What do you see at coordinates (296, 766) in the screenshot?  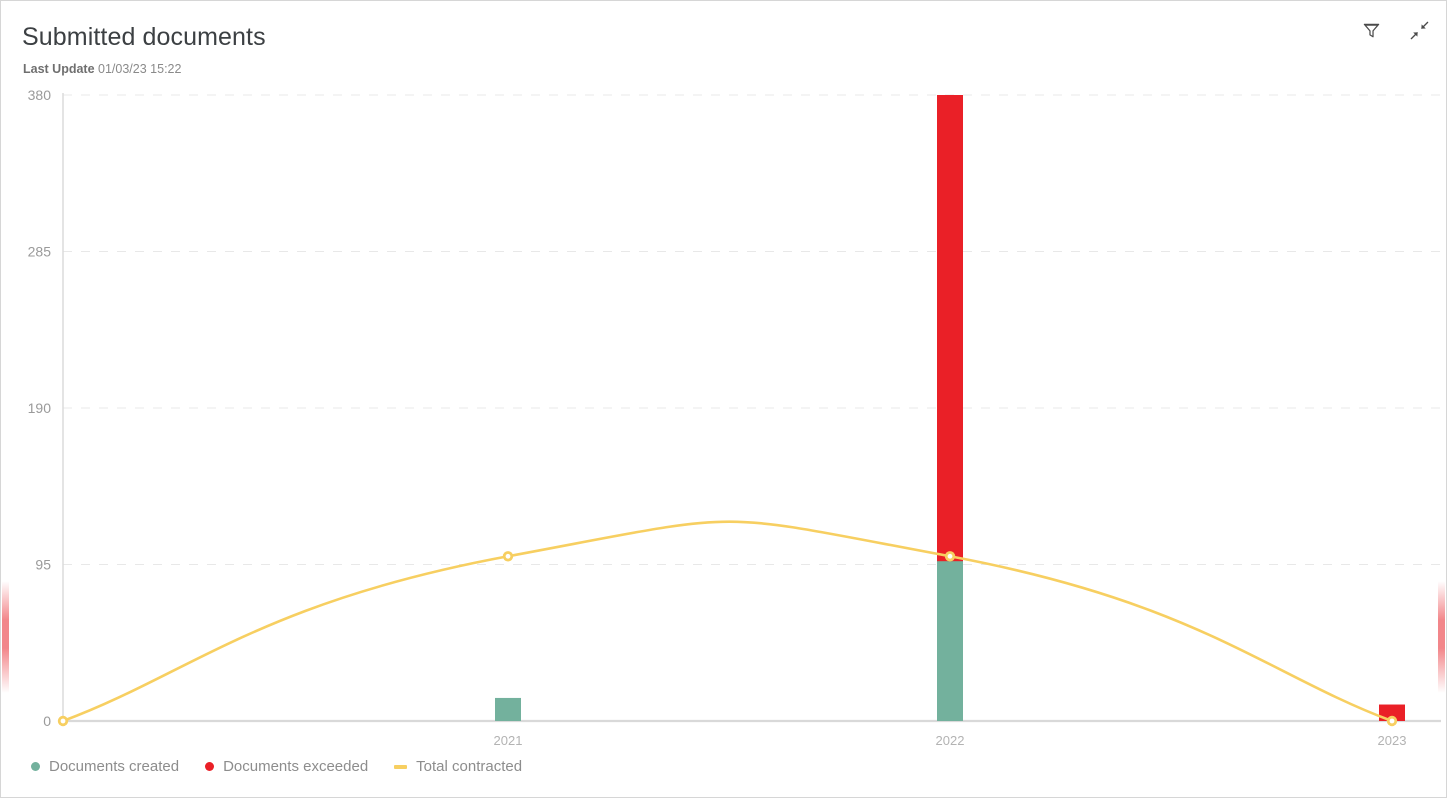 I see `legend-item-label: Documents exceeded` at bounding box center [296, 766].